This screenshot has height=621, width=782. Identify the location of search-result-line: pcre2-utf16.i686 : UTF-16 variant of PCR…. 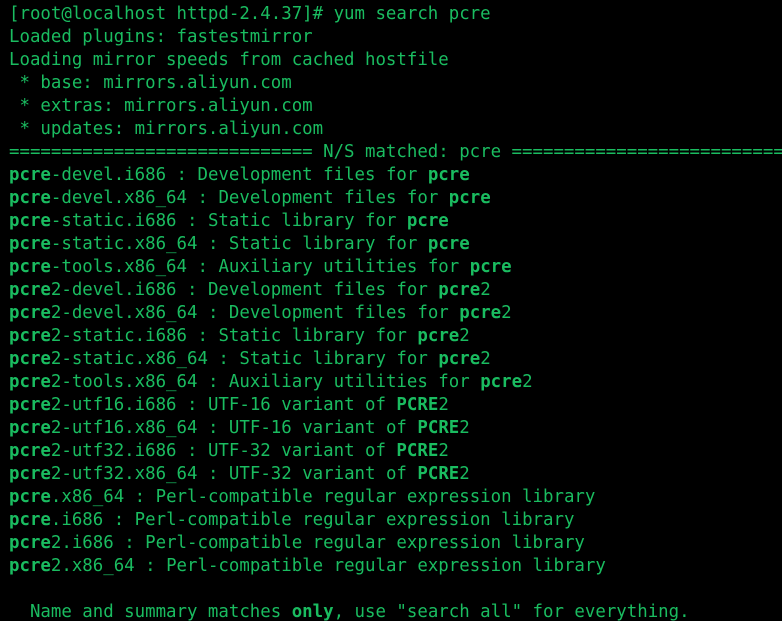
(395, 405).